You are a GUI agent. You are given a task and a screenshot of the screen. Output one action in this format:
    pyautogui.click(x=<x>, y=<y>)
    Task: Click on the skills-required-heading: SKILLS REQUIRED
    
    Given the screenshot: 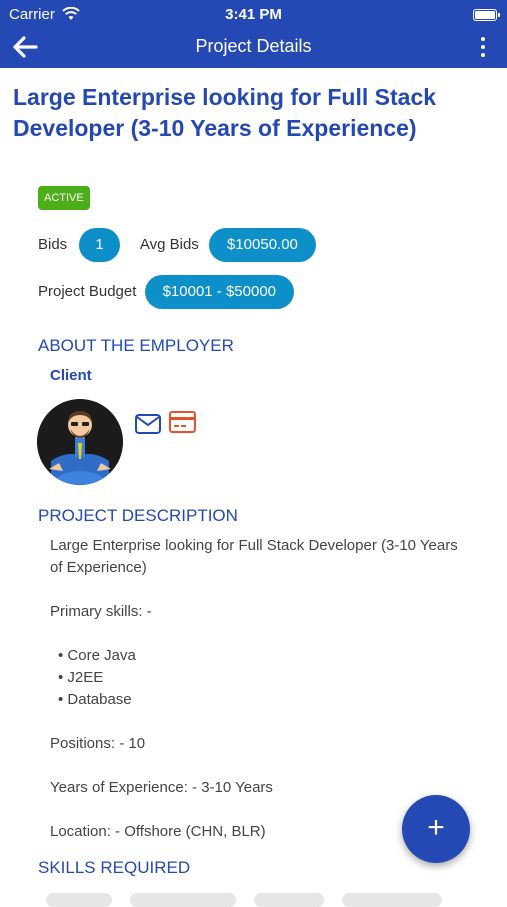 What is the action you would take?
    pyautogui.click(x=114, y=867)
    